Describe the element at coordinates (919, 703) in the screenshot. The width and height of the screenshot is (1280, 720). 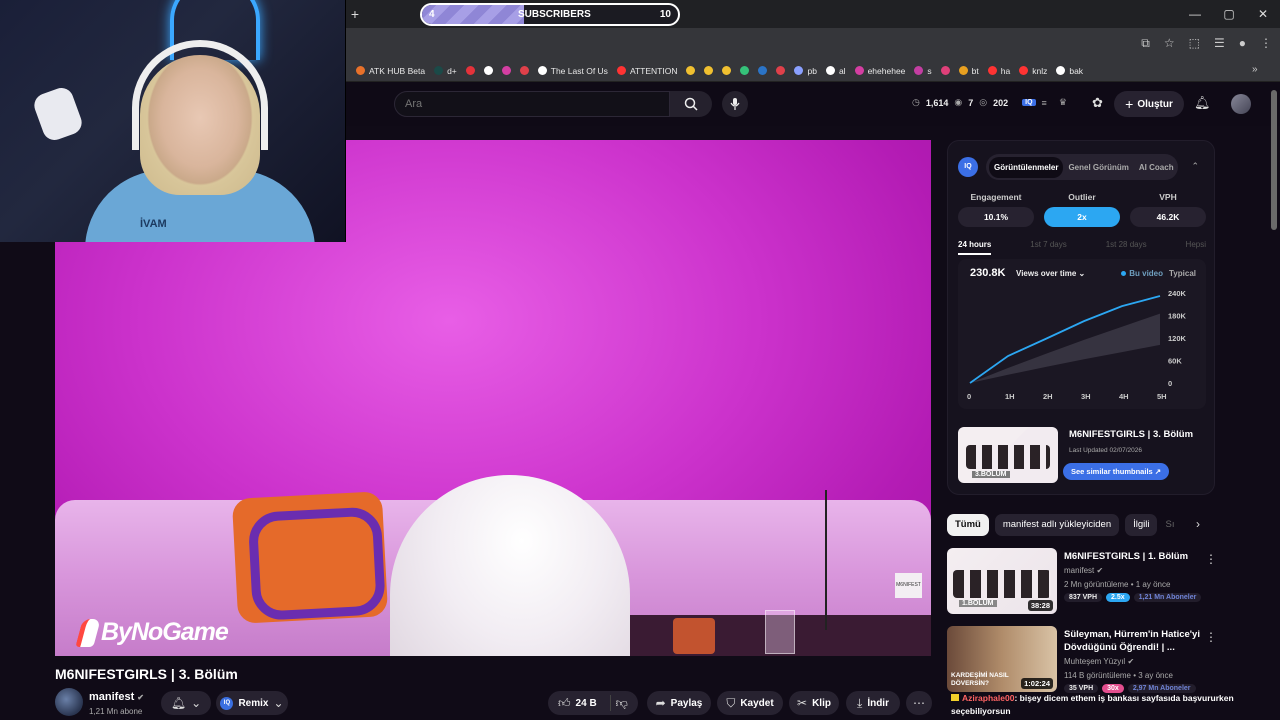
I see `more-actions-button: ⋯` at that location.